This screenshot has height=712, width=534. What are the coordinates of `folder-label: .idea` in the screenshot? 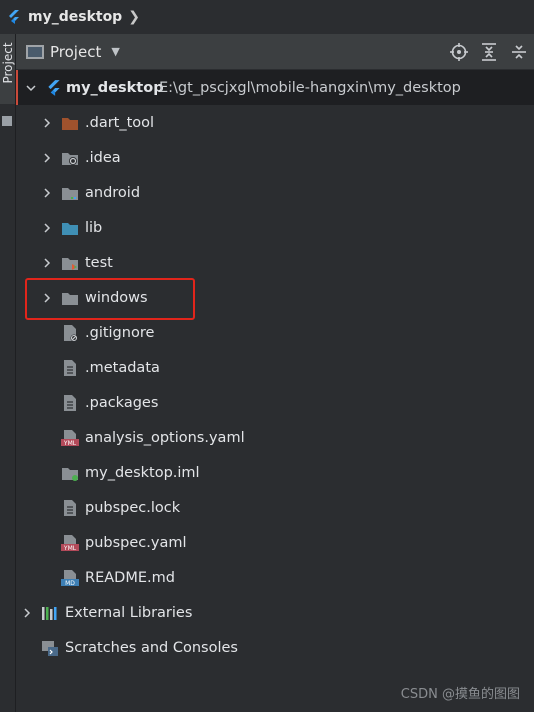 It's located at (103, 157).